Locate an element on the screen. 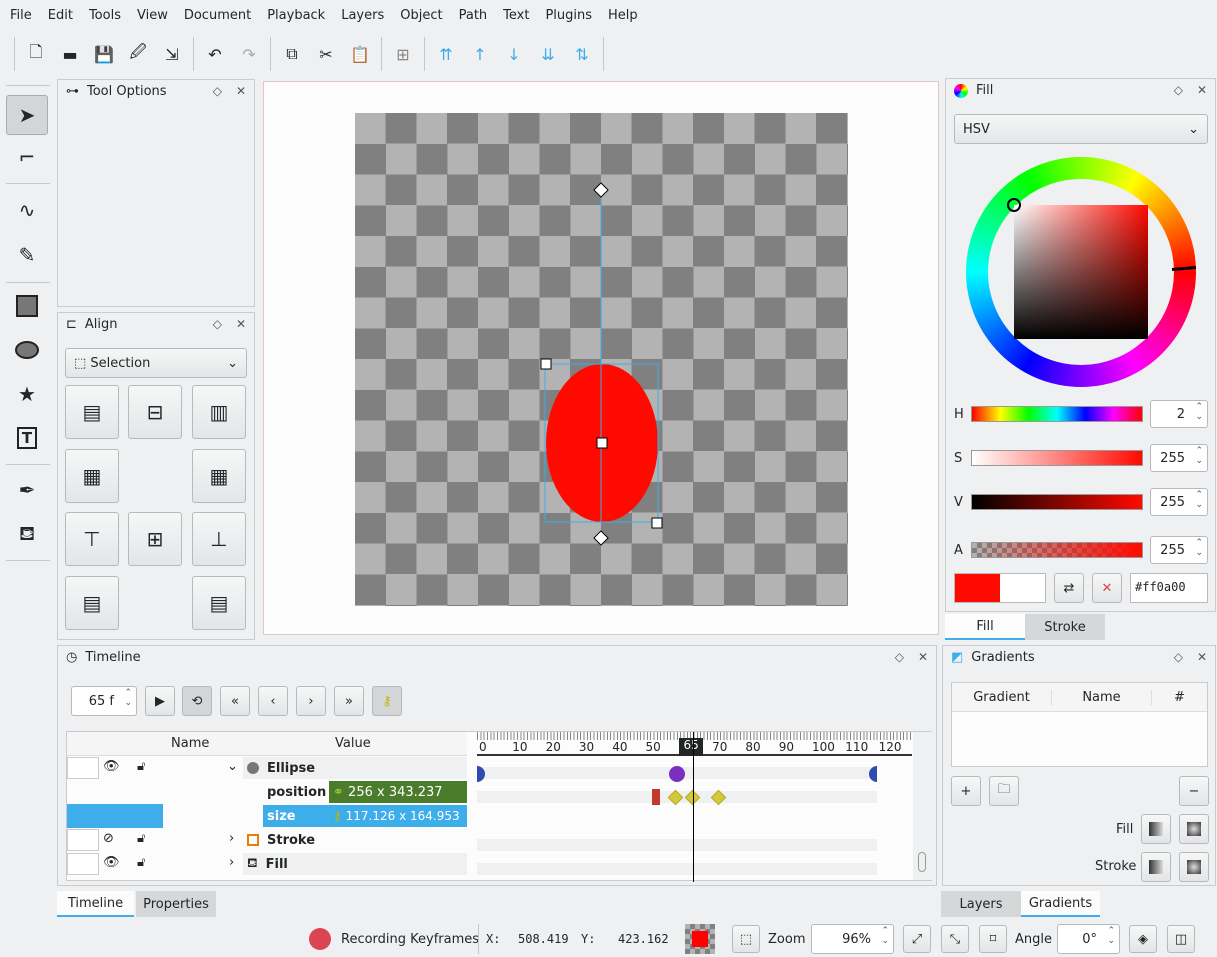 This screenshot has width=1217, height=957. menu-path: Path is located at coordinates (473, 15).